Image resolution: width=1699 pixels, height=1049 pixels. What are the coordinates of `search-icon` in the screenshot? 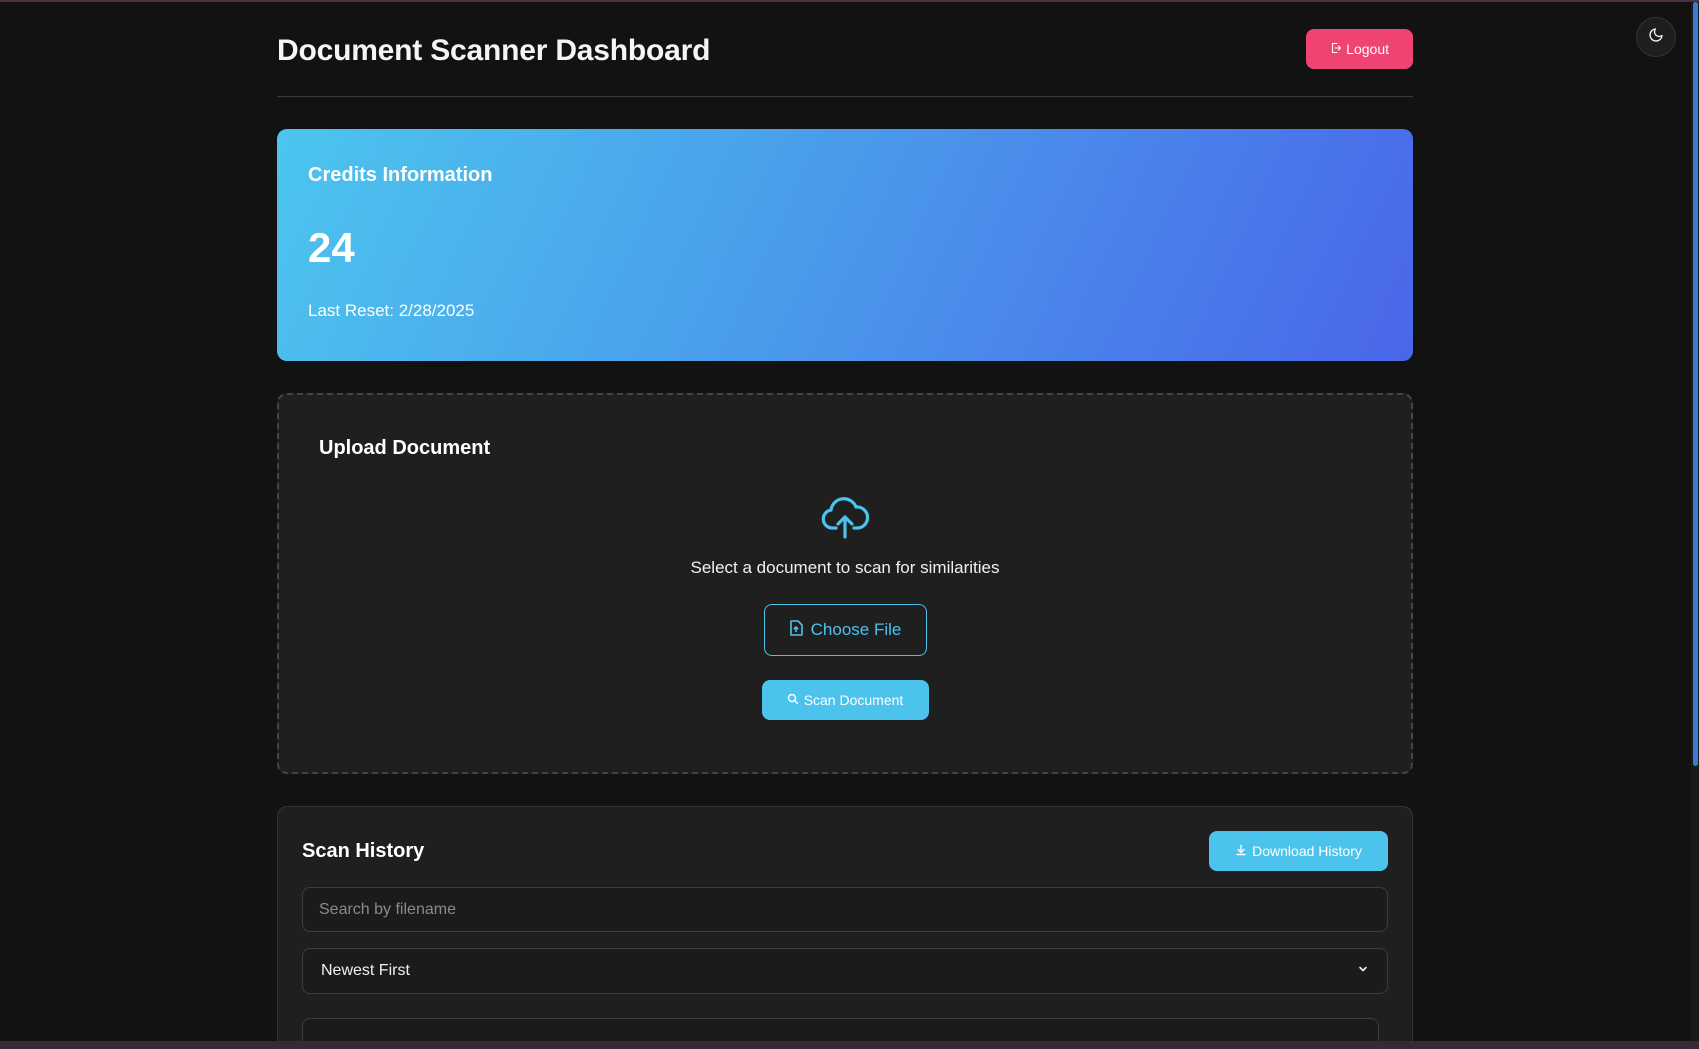 It's located at (793, 700).